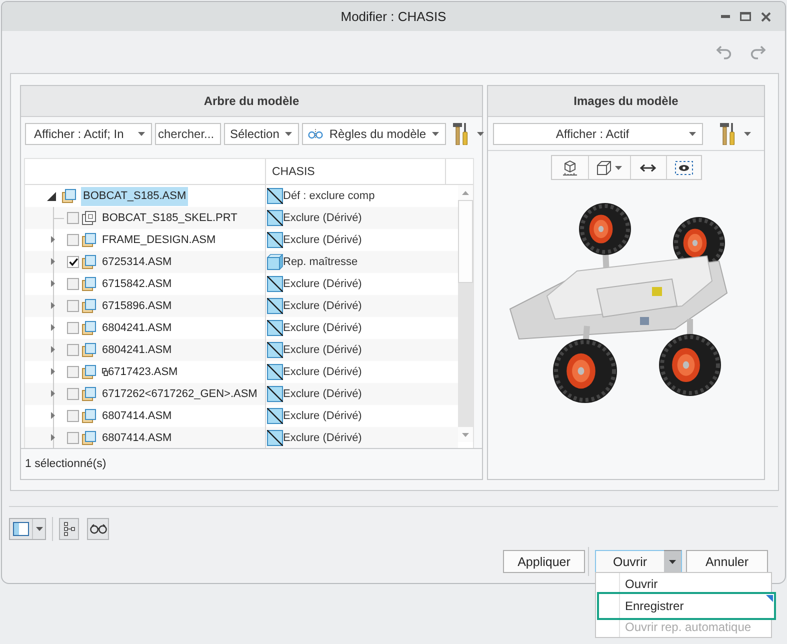 This screenshot has height=644, width=787. What do you see at coordinates (758, 52) in the screenshot?
I see `redo-icon` at bounding box center [758, 52].